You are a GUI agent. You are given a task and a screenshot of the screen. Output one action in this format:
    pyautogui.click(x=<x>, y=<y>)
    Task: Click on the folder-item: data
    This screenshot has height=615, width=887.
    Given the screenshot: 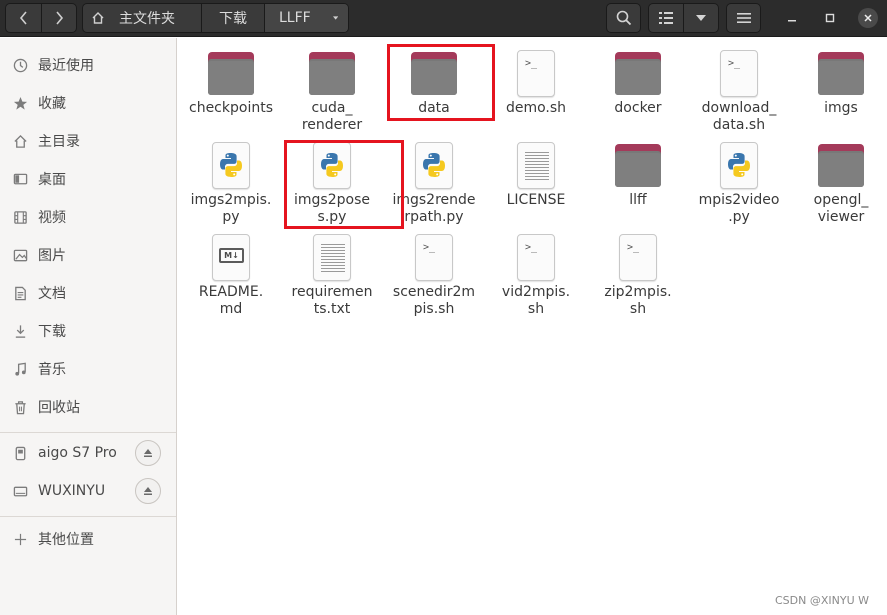 What is the action you would take?
    pyautogui.click(x=434, y=78)
    